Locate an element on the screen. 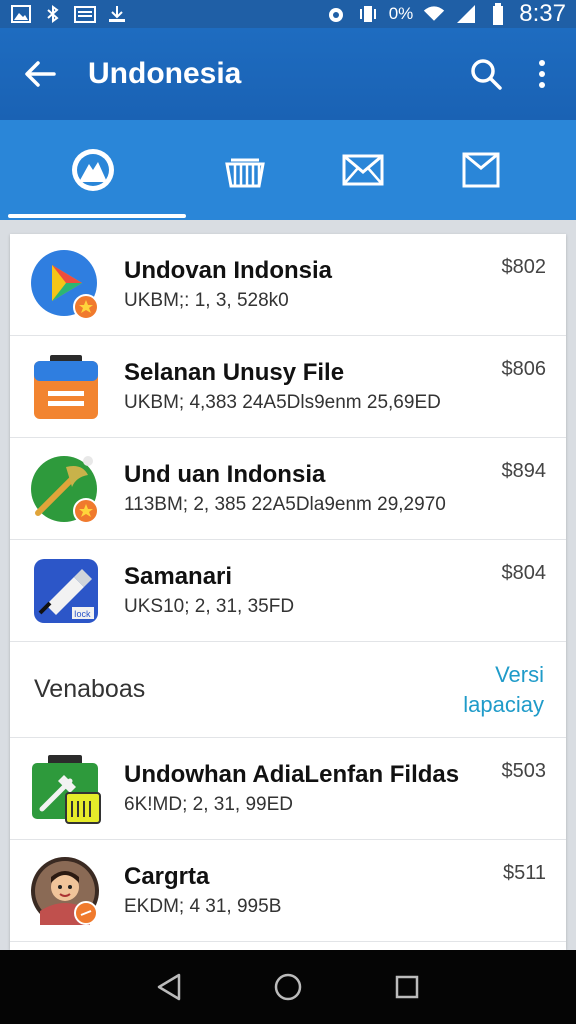 The height and width of the screenshot is (1024, 576). item-price: $511 is located at coordinates (524, 873).